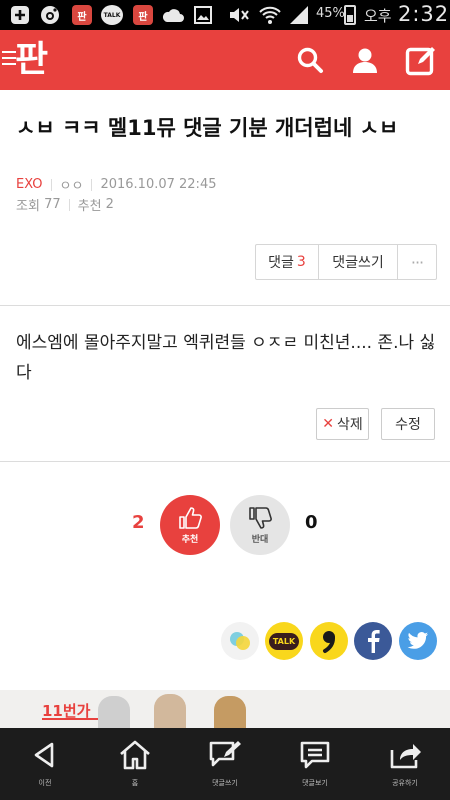  Describe the element at coordinates (311, 522) in the screenshot. I see `oppose-count: 0` at that location.